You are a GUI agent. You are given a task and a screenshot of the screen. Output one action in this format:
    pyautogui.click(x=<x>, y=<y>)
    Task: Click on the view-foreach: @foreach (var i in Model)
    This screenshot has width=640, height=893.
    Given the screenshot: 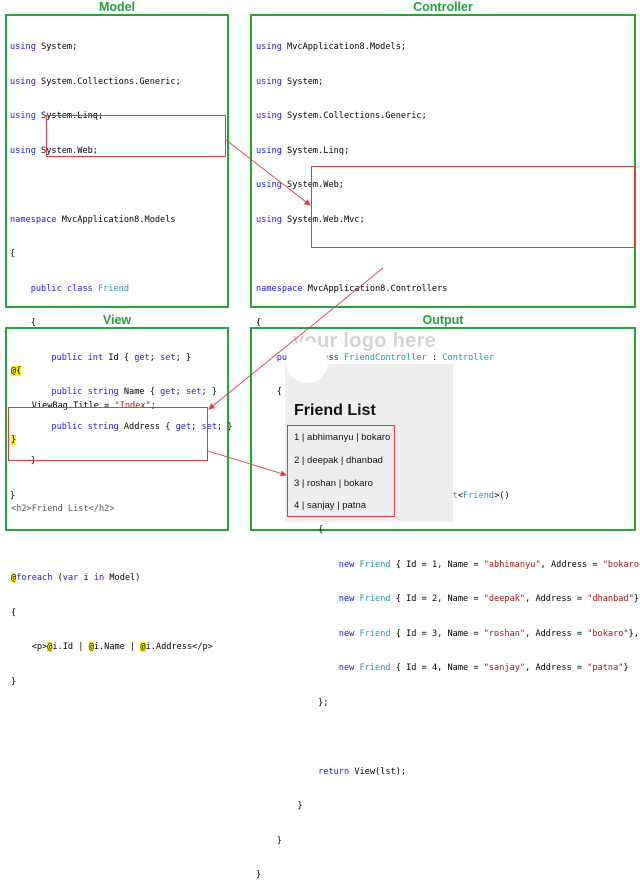 What is the action you would take?
    pyautogui.click(x=76, y=578)
    